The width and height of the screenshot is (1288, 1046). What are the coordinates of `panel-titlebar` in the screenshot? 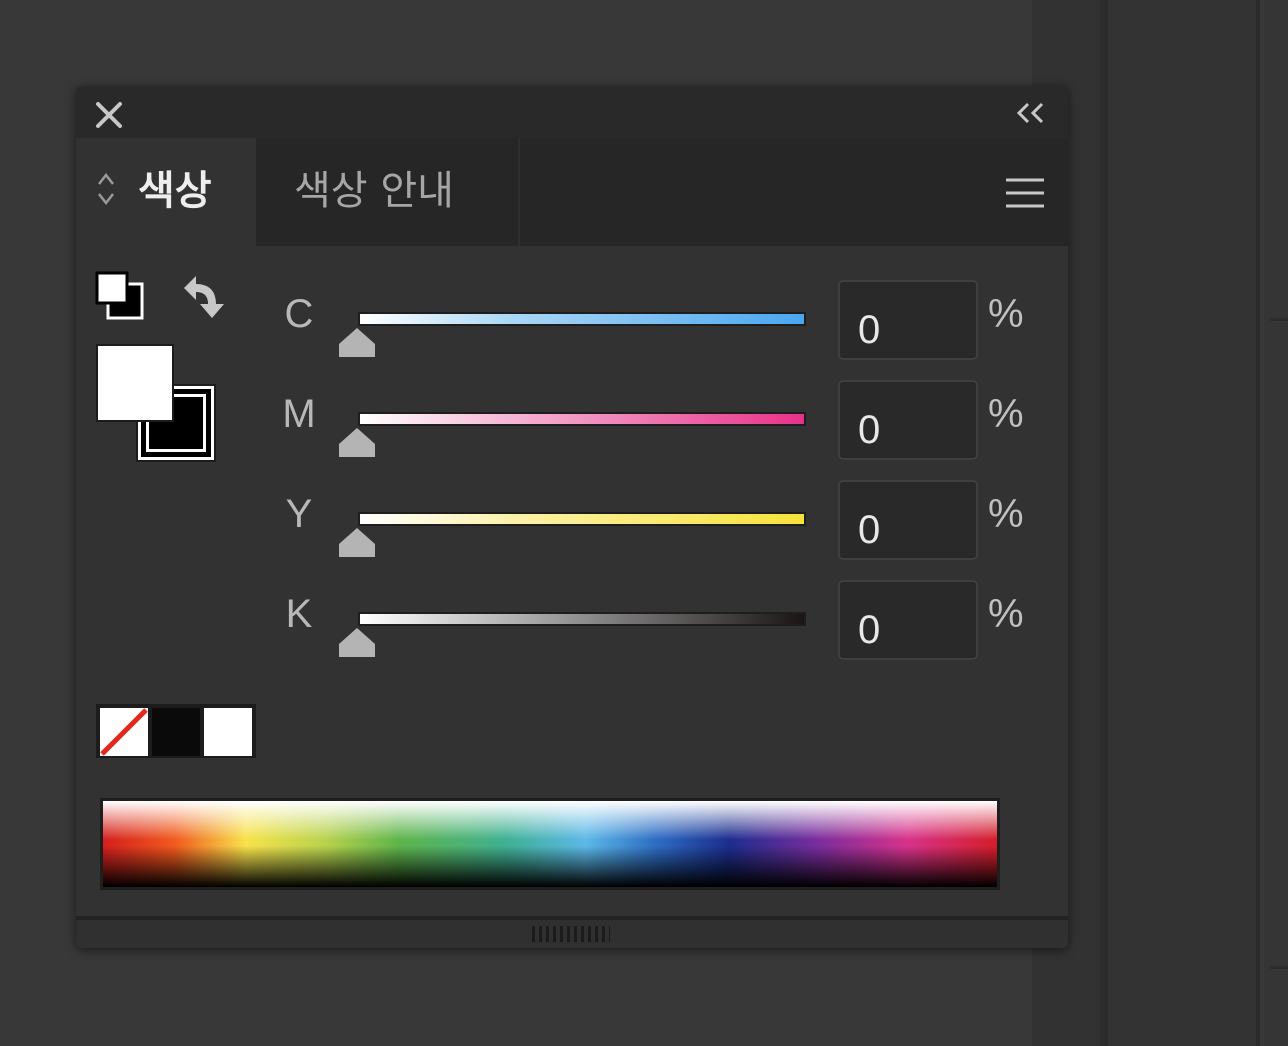 It's located at (572, 112).